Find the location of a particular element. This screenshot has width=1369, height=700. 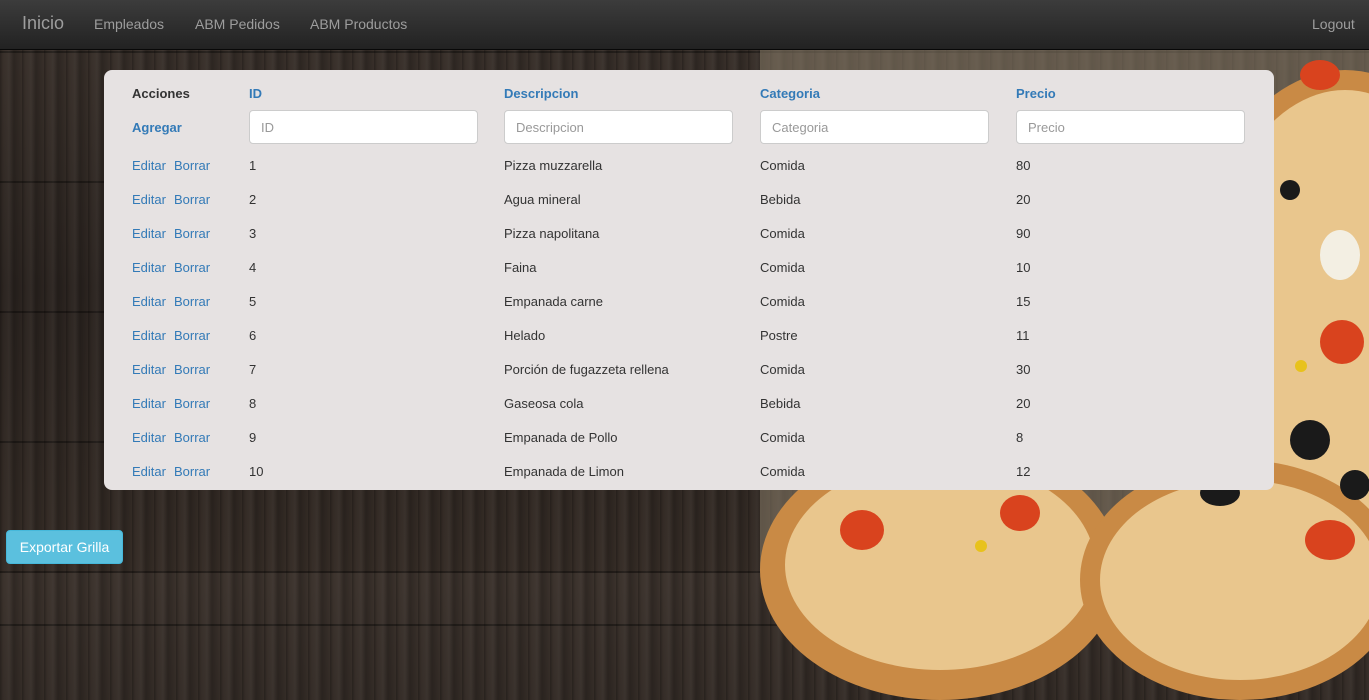

cell-id: 4 is located at coordinates (253, 267).